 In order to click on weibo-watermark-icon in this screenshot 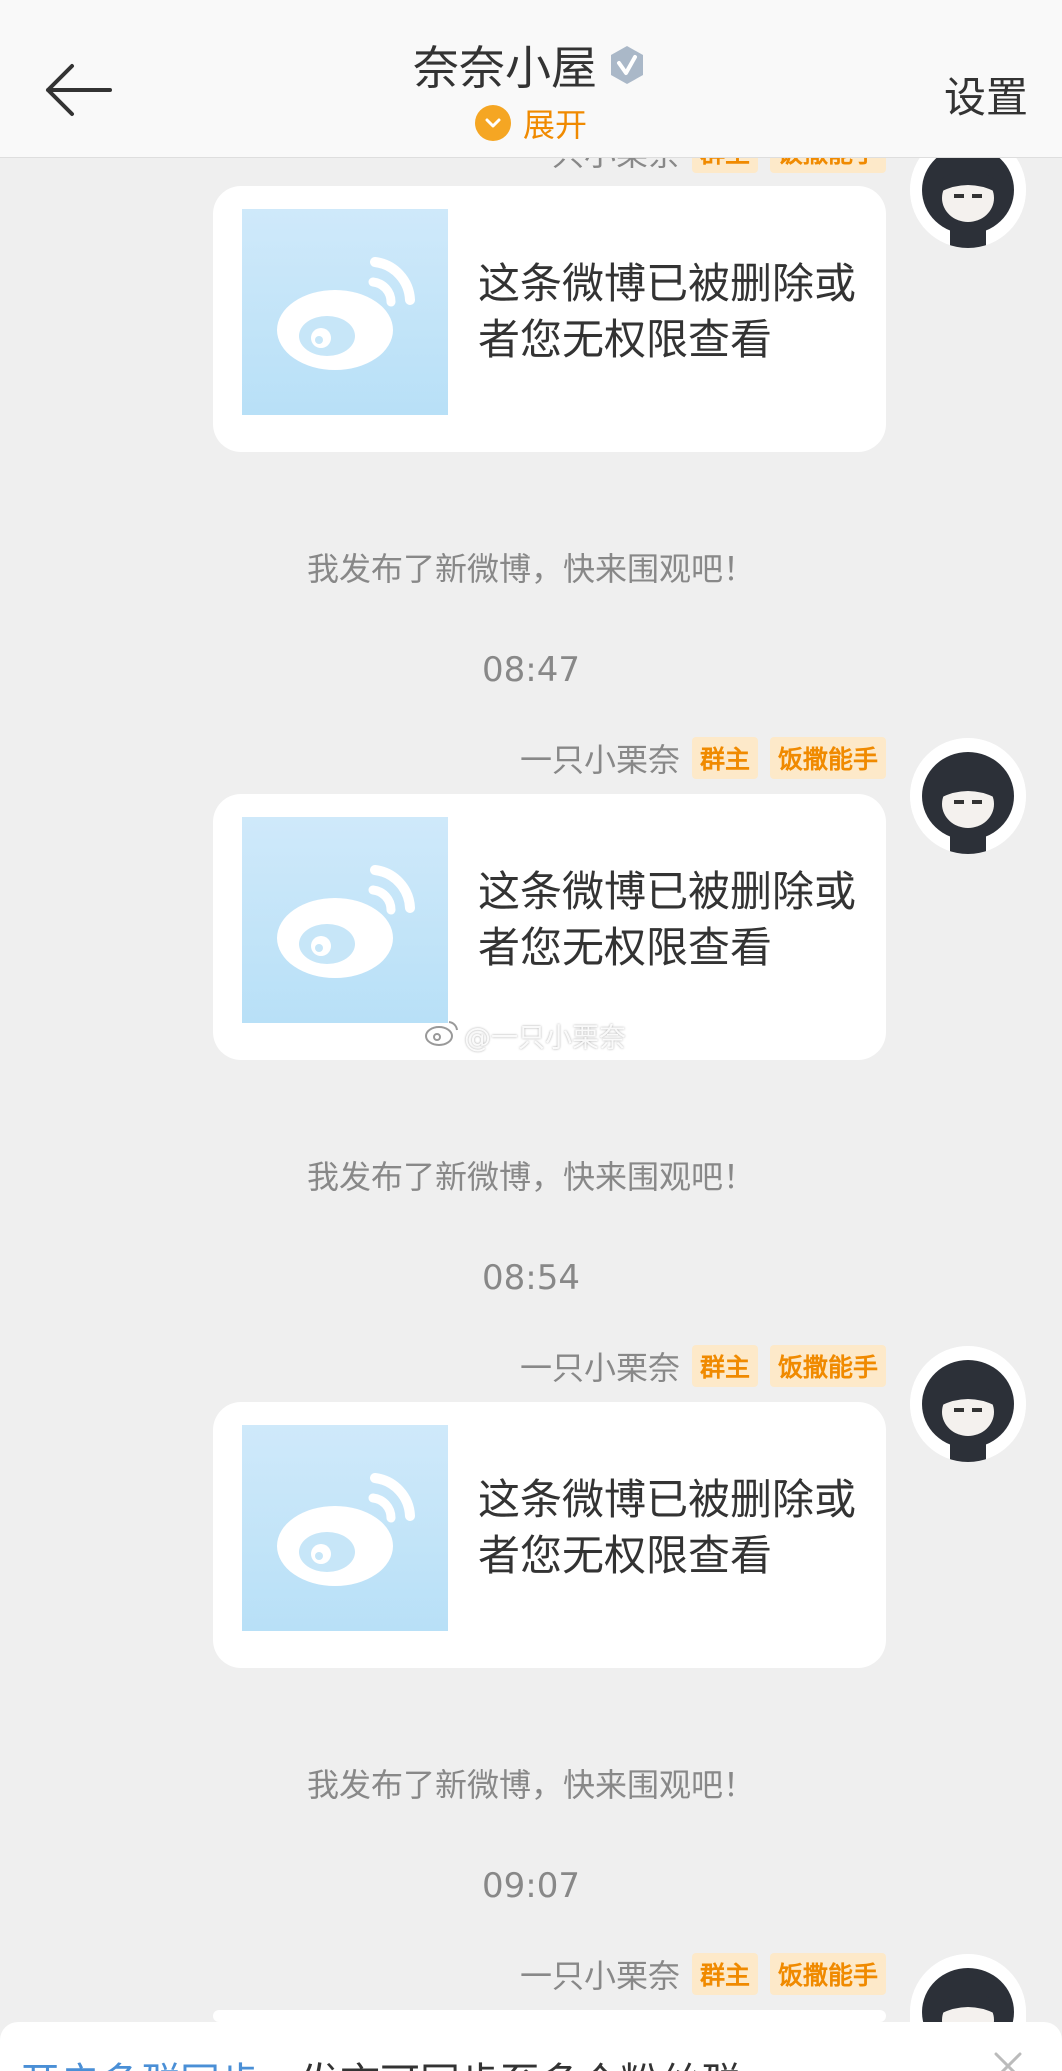, I will do `click(442, 1035)`.